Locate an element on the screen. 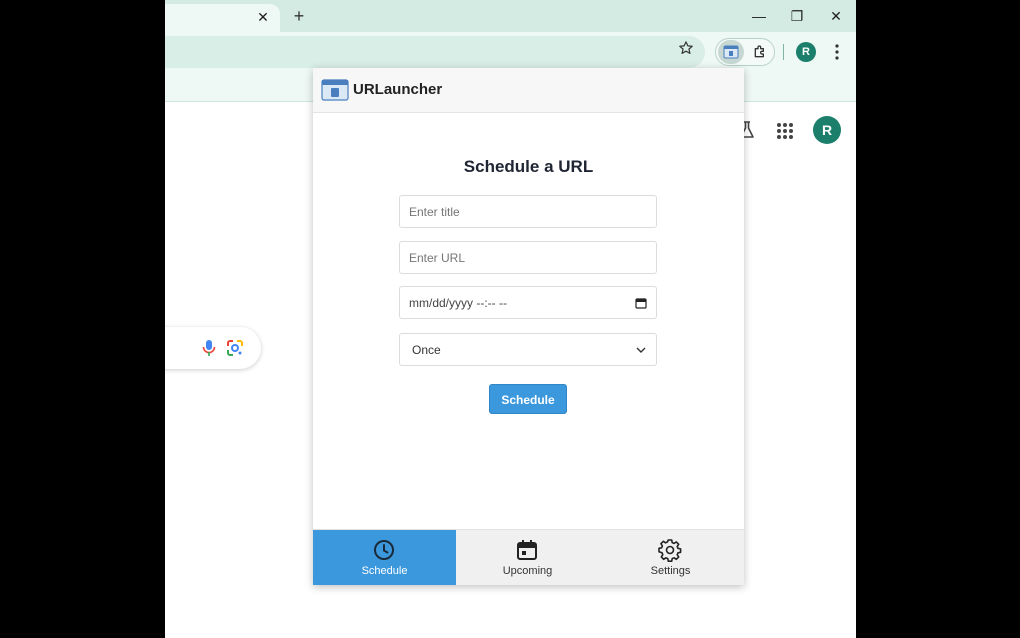  urlauncher-extension-icon is located at coordinates (731, 52).